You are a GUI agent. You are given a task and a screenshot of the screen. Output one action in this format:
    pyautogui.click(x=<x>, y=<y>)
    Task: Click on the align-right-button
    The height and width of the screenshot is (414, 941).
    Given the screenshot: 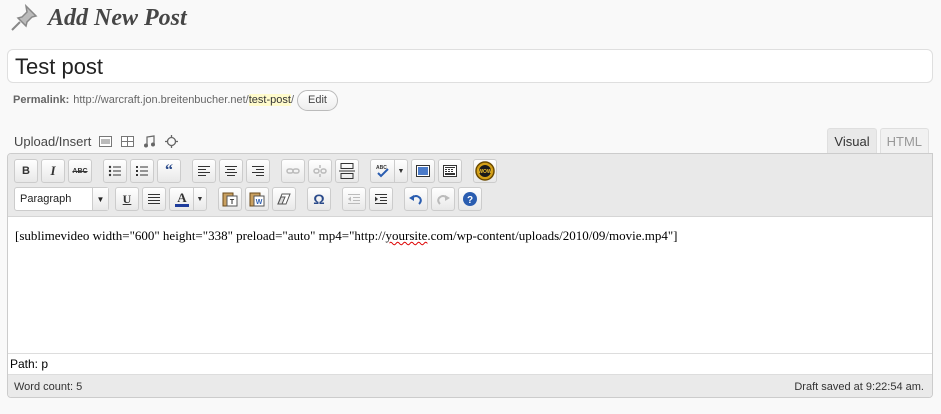 What is the action you would take?
    pyautogui.click(x=258, y=171)
    